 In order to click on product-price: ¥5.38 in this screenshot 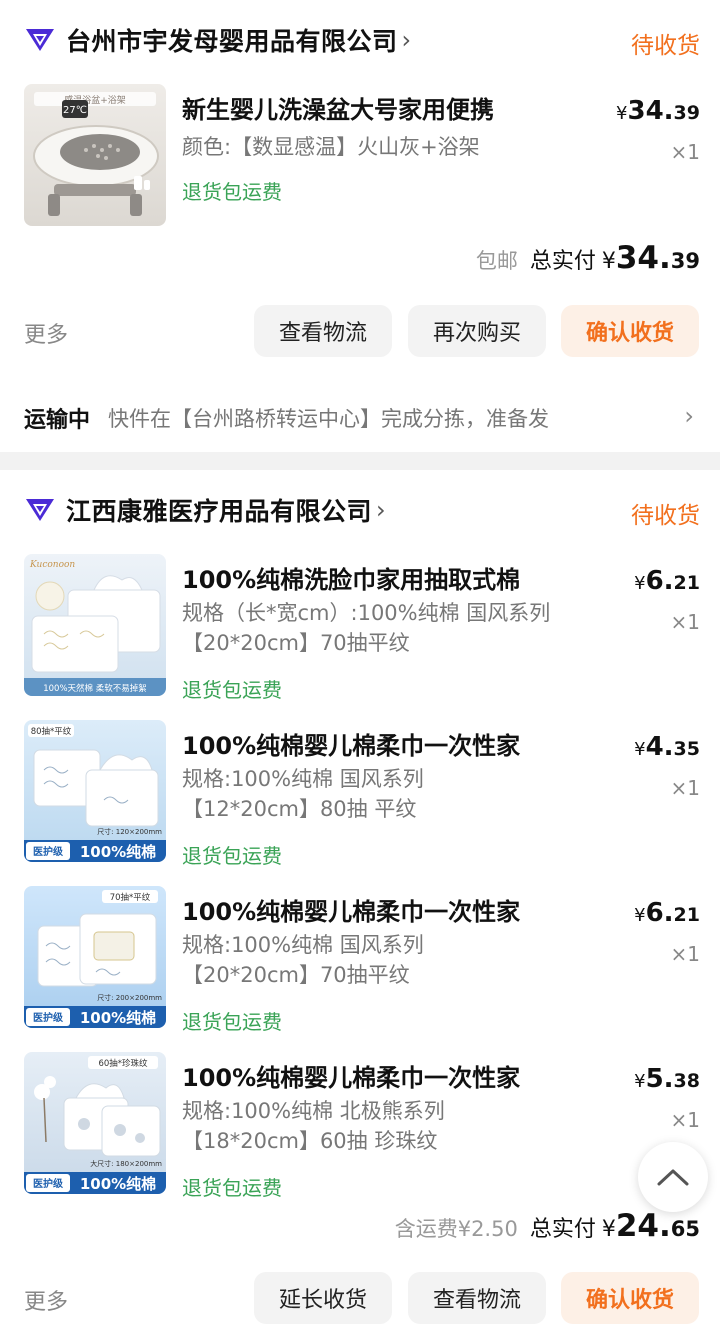, I will do `click(667, 1079)`.